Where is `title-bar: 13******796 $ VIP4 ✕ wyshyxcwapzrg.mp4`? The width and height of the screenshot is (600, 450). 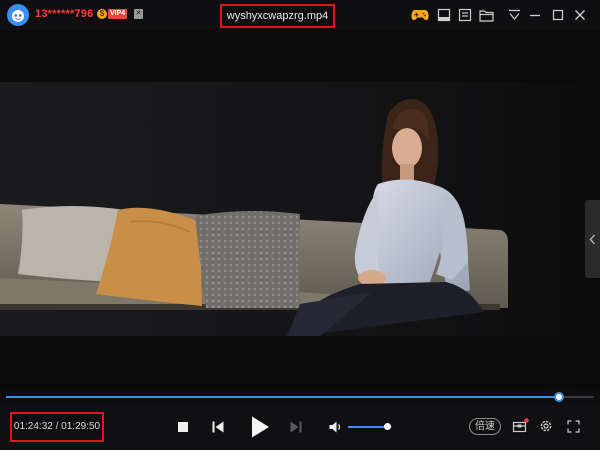 title-bar: 13******796 $ VIP4 ✕ wyshyxcwapzrg.mp4 is located at coordinates (300, 15).